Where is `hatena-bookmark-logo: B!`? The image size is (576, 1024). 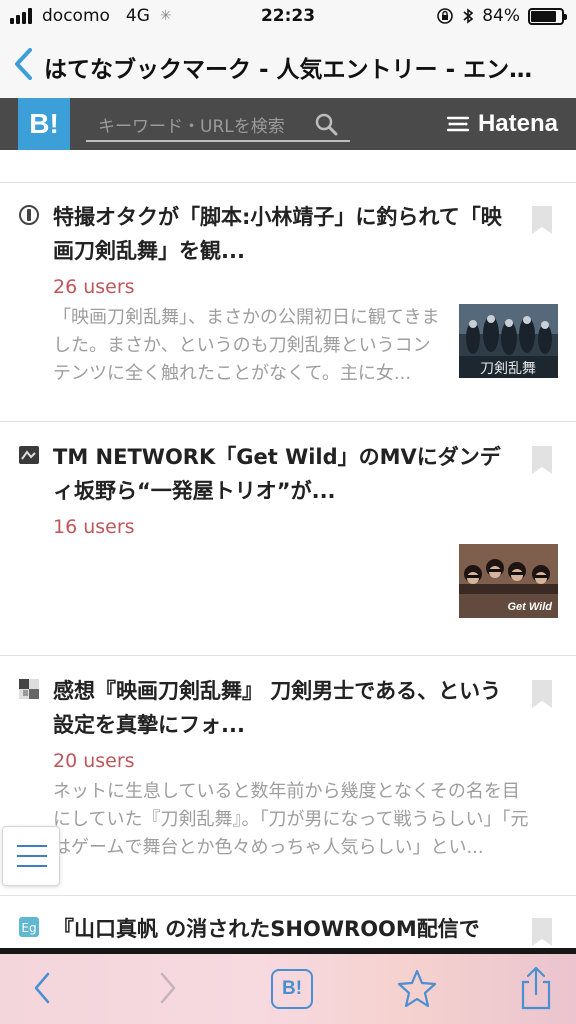 hatena-bookmark-logo: B! is located at coordinates (44, 124).